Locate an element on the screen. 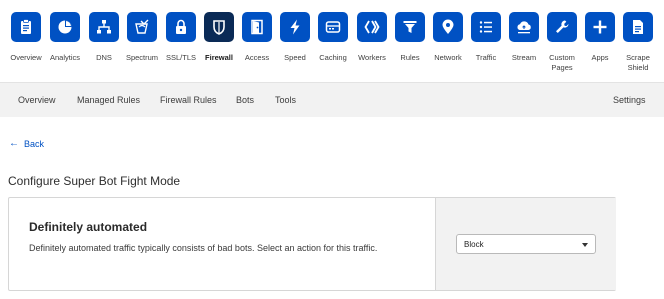 This screenshot has width=664, height=299. nav-item-overview: Overview is located at coordinates (26, 37).